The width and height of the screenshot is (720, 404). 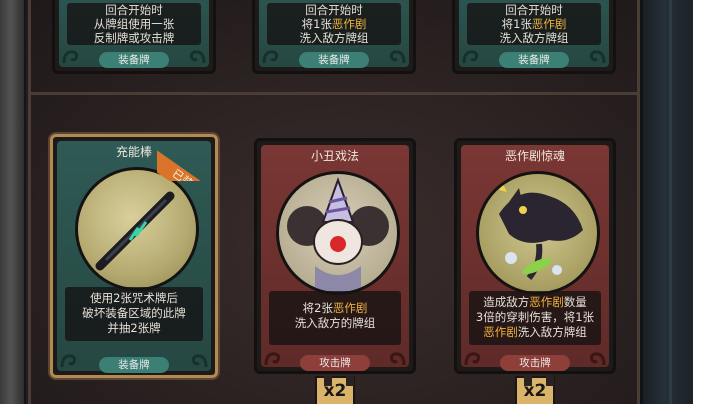 I want to click on equipped-badge: 已装备, so click(x=188, y=159).